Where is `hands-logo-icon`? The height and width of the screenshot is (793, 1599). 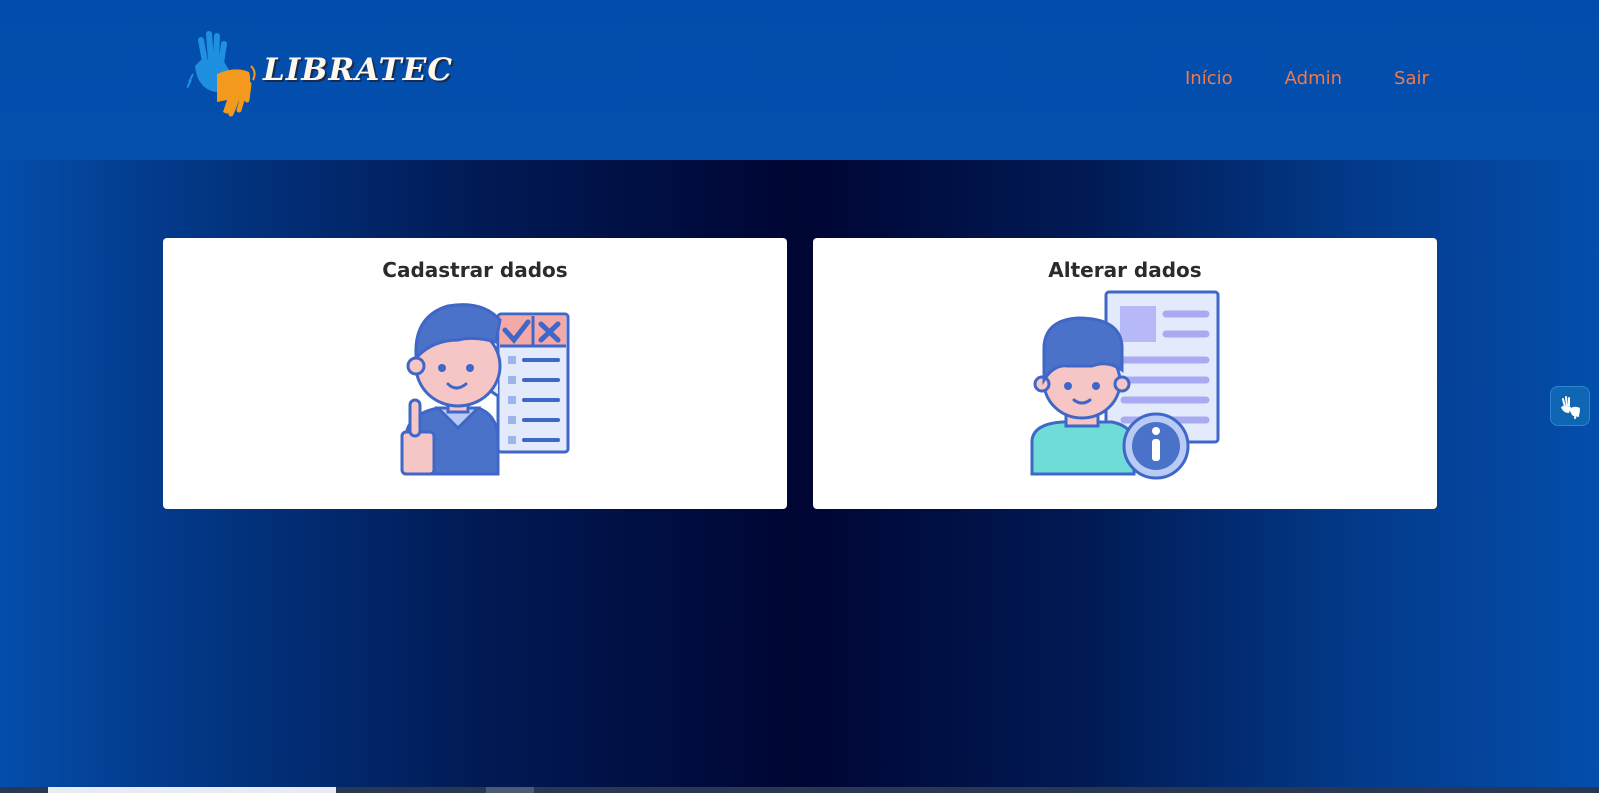
hands-logo-icon is located at coordinates (221, 74).